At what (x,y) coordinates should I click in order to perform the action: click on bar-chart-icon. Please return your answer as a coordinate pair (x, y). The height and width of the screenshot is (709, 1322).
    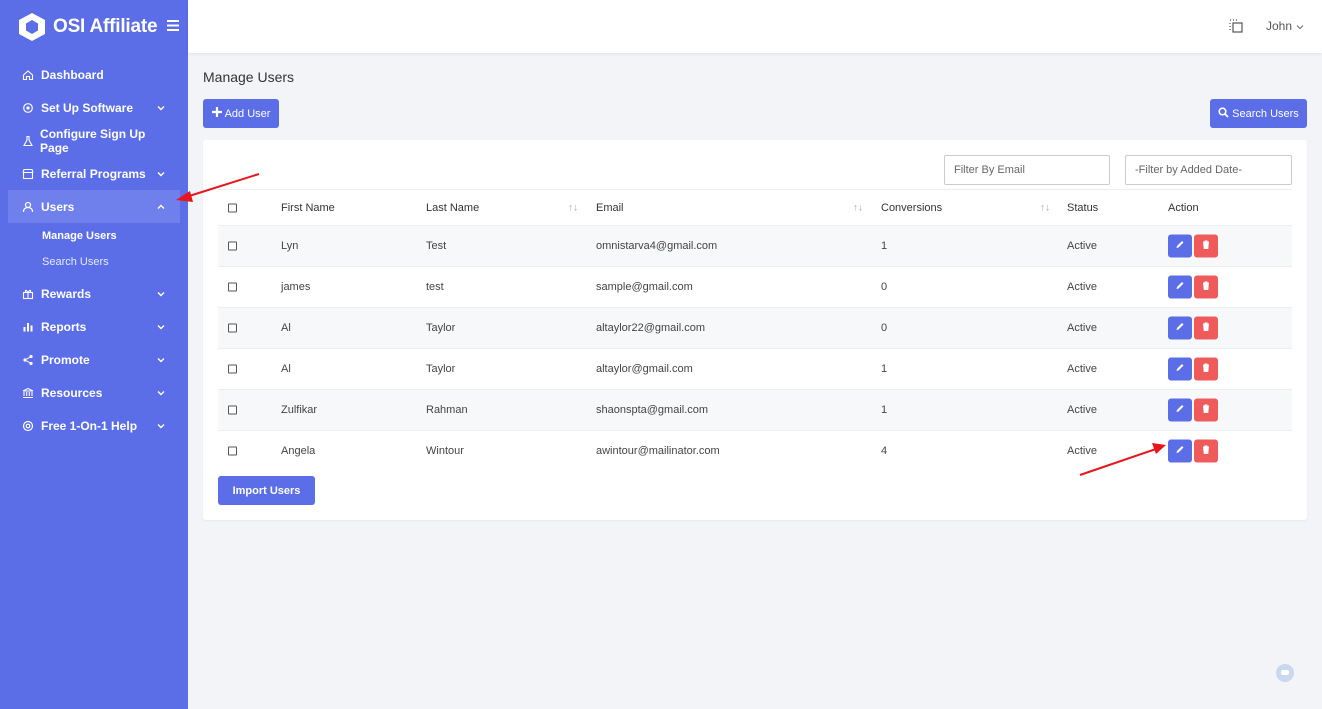
    Looking at the image, I should click on (28, 327).